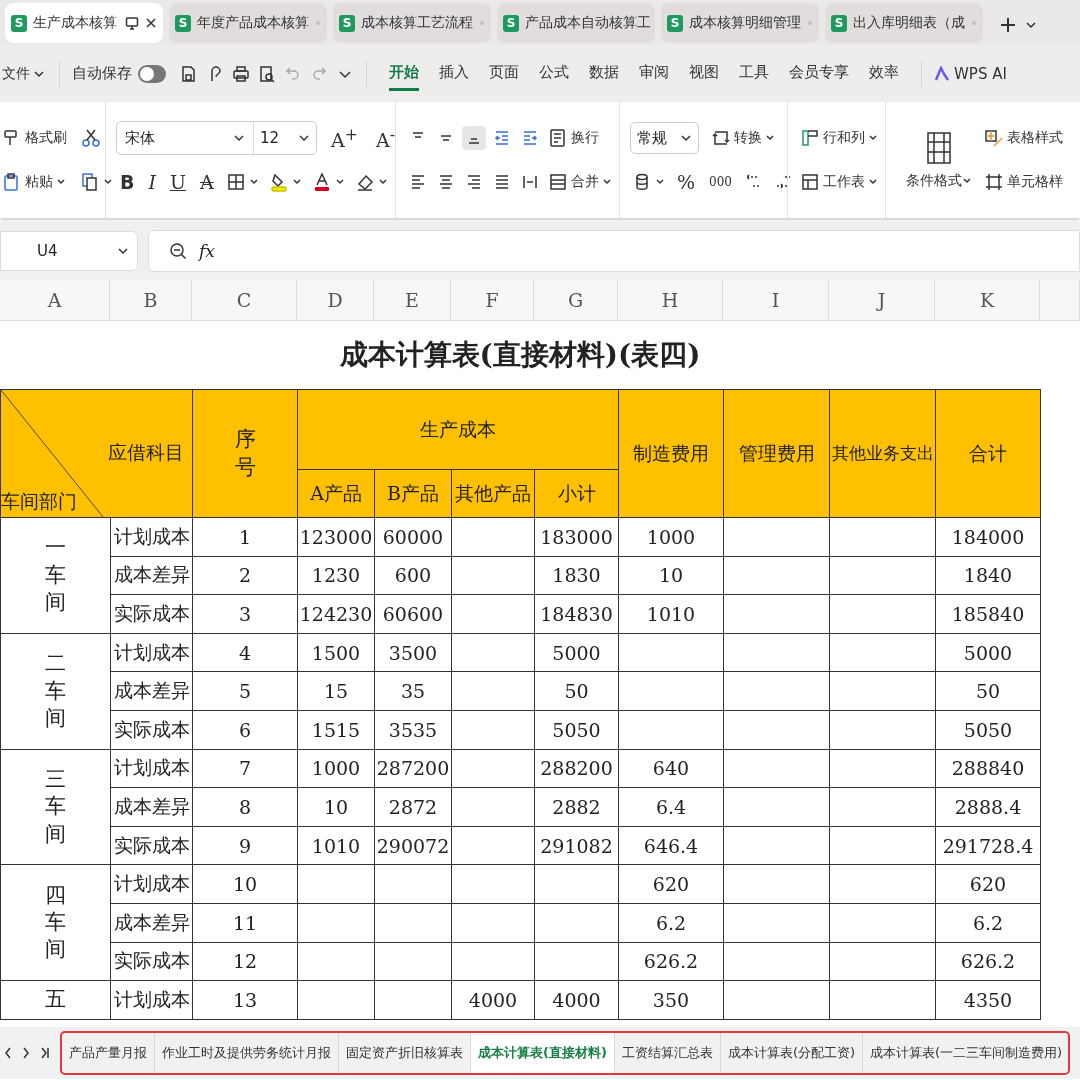 This screenshot has height=1080, width=1080. What do you see at coordinates (576, 23) in the screenshot?
I see `document-tab: S 产品成本自动核算工` at bounding box center [576, 23].